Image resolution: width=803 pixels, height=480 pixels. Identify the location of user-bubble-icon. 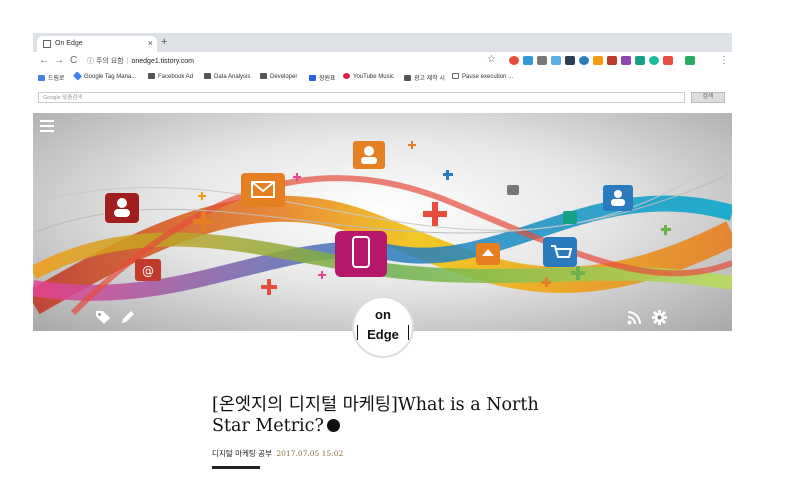
(122, 208).